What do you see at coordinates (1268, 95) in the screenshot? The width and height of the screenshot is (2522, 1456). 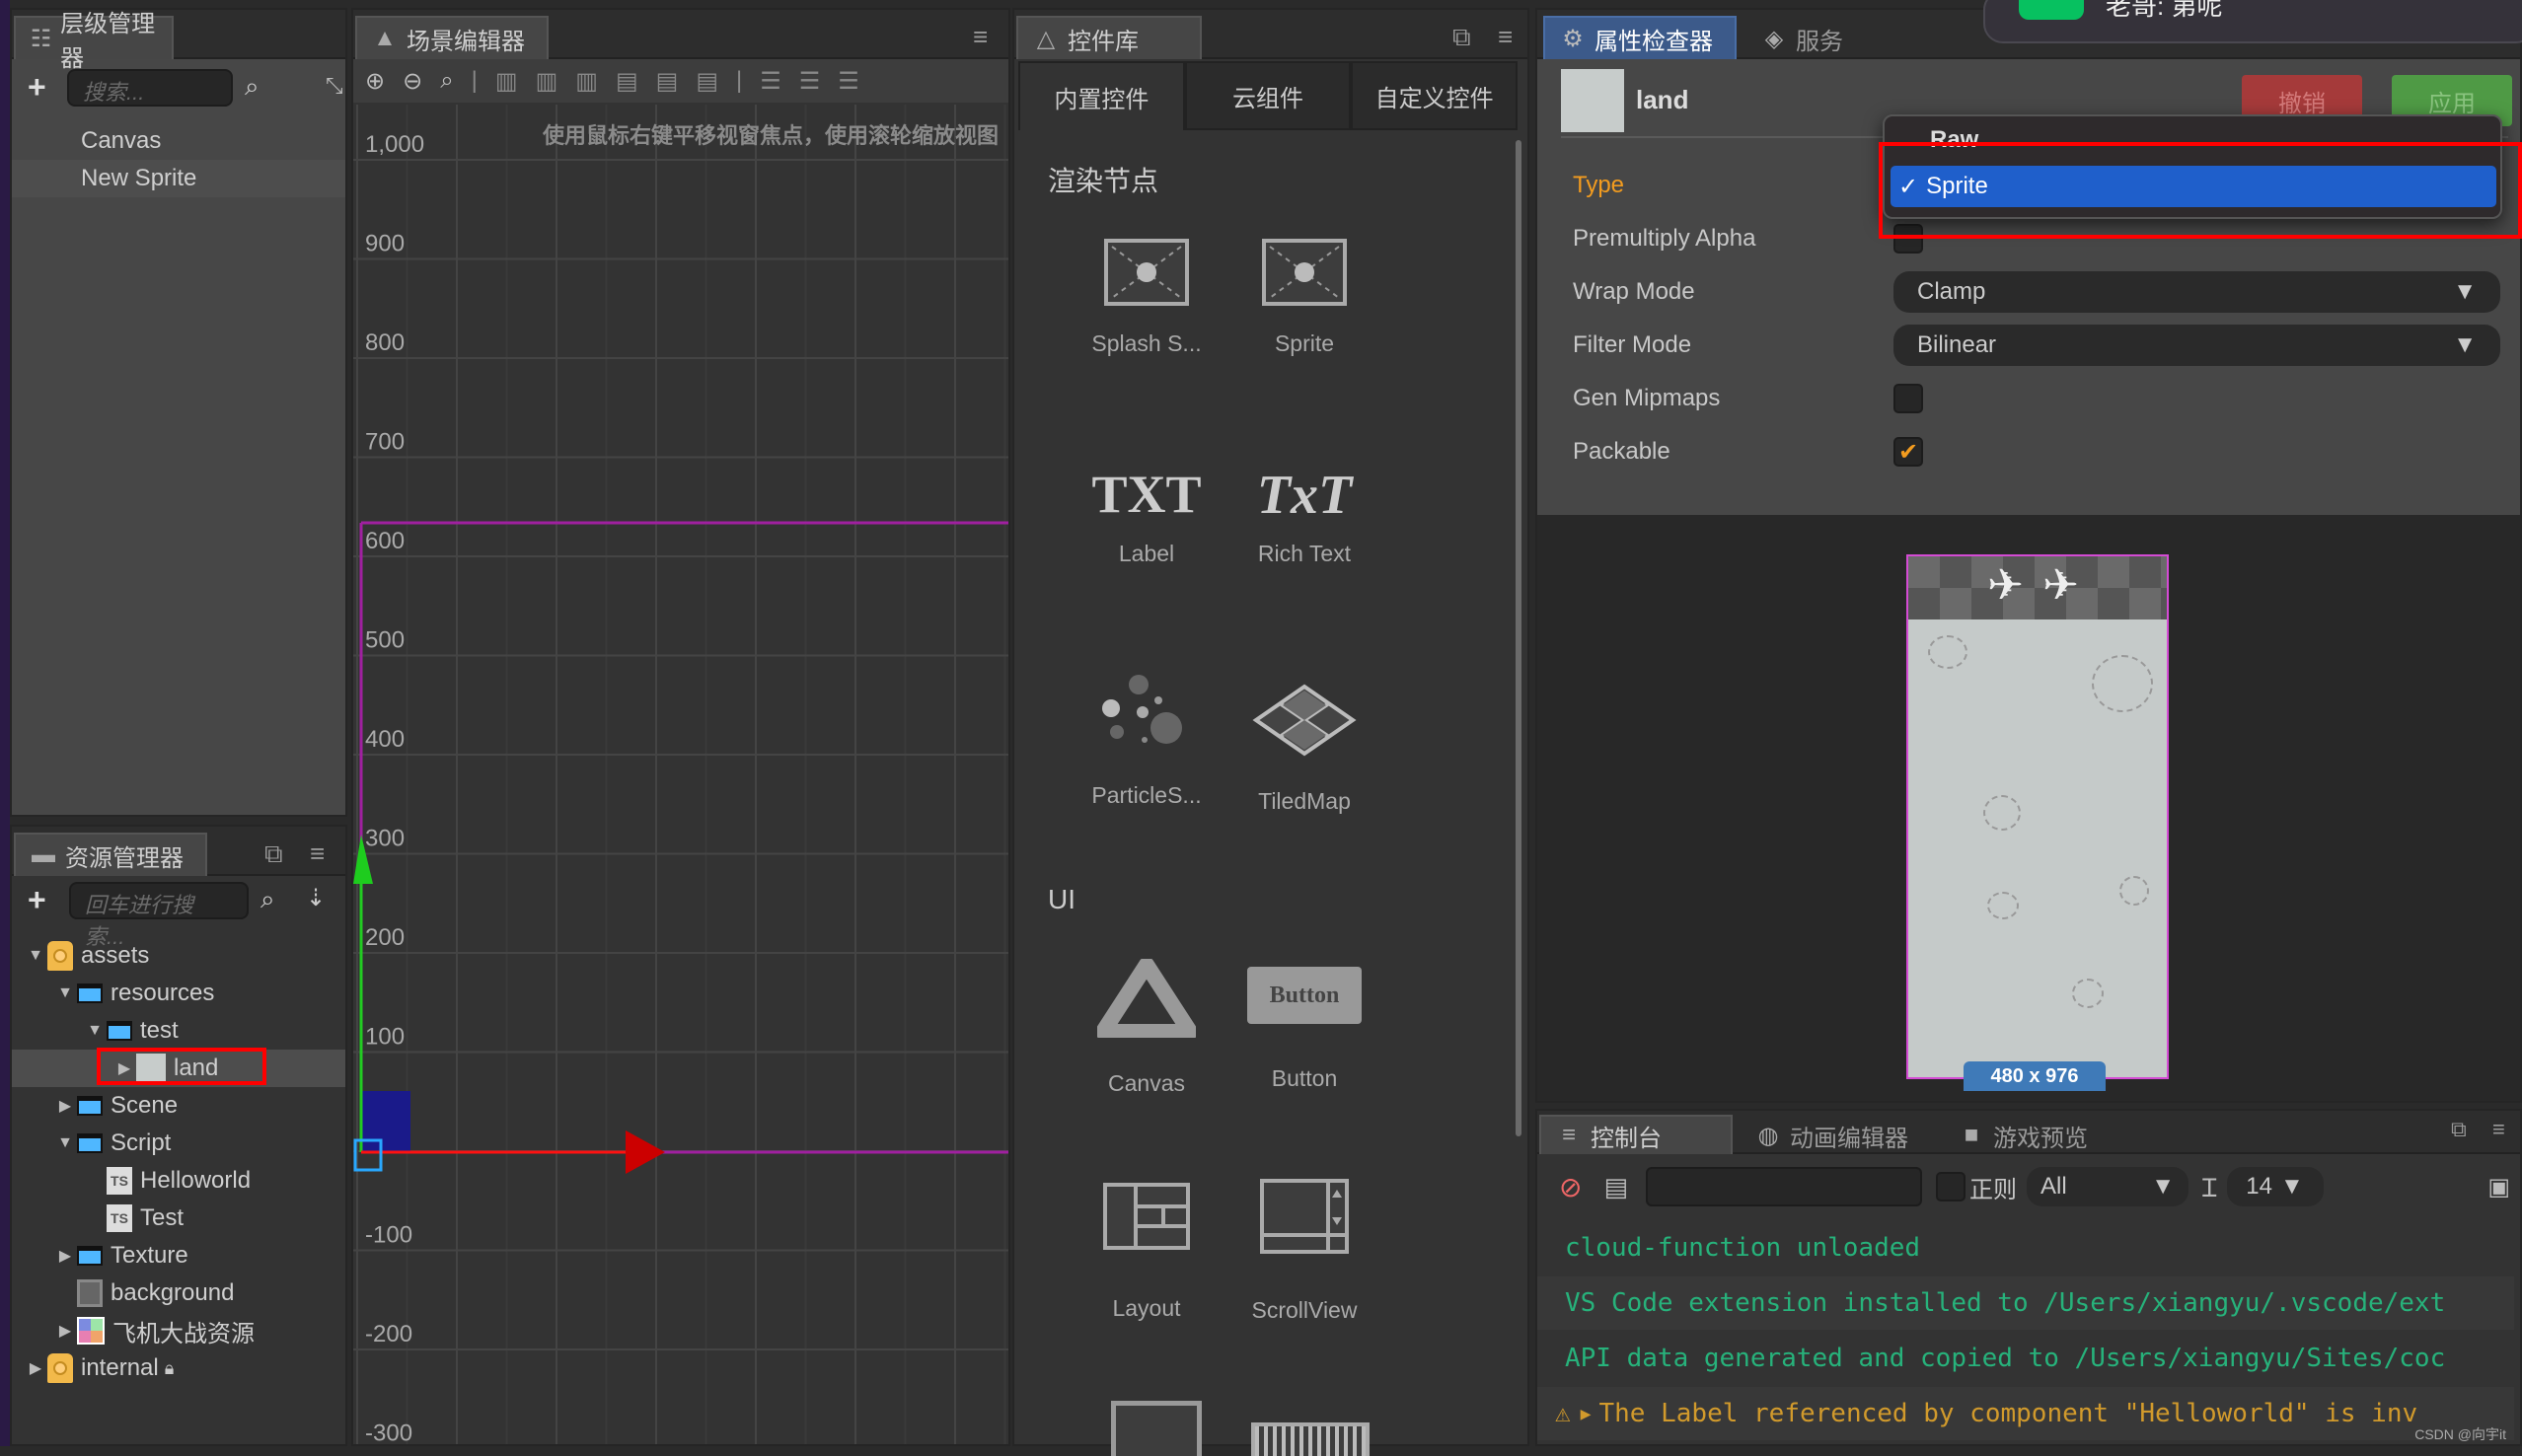 I see `tab-cloud: 云组件` at bounding box center [1268, 95].